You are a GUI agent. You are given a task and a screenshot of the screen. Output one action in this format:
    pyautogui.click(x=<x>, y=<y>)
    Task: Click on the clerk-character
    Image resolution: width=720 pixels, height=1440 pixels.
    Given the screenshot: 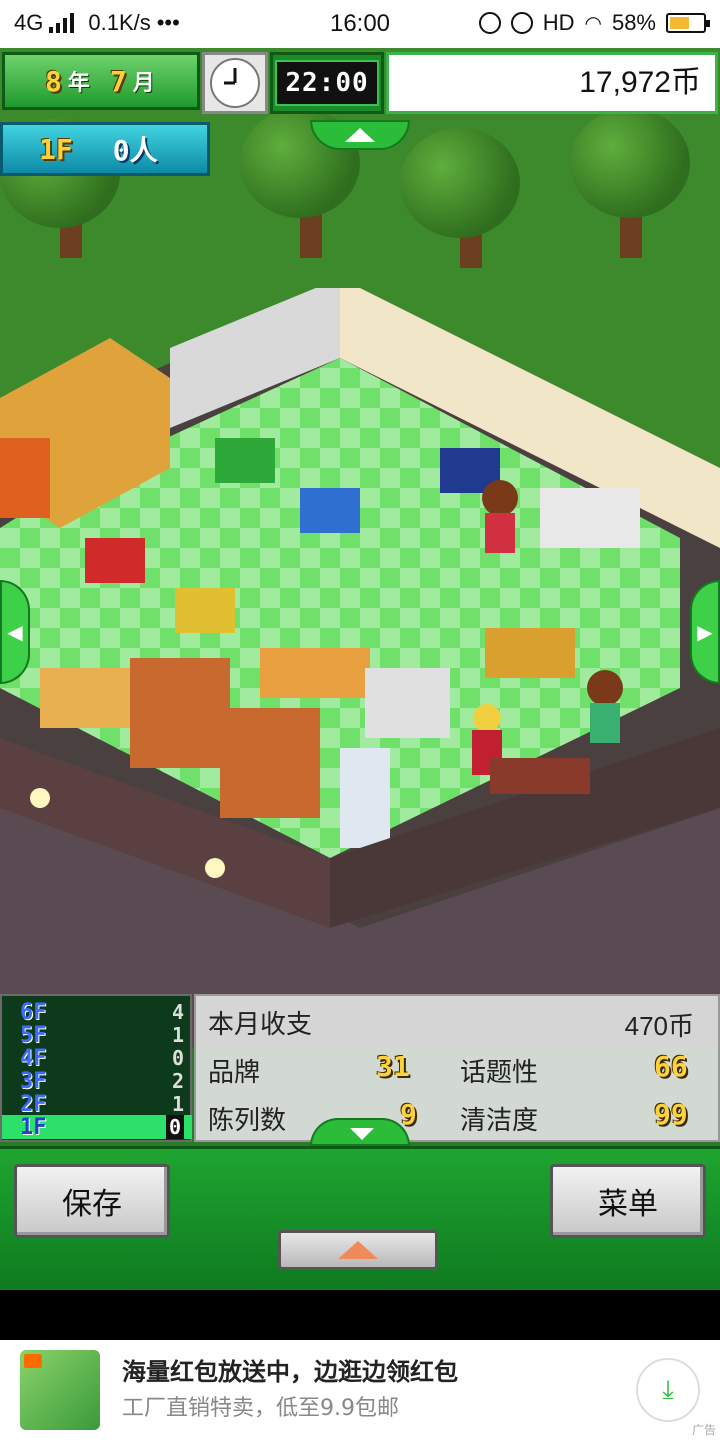 What is the action you would take?
    pyautogui.click(x=500, y=498)
    